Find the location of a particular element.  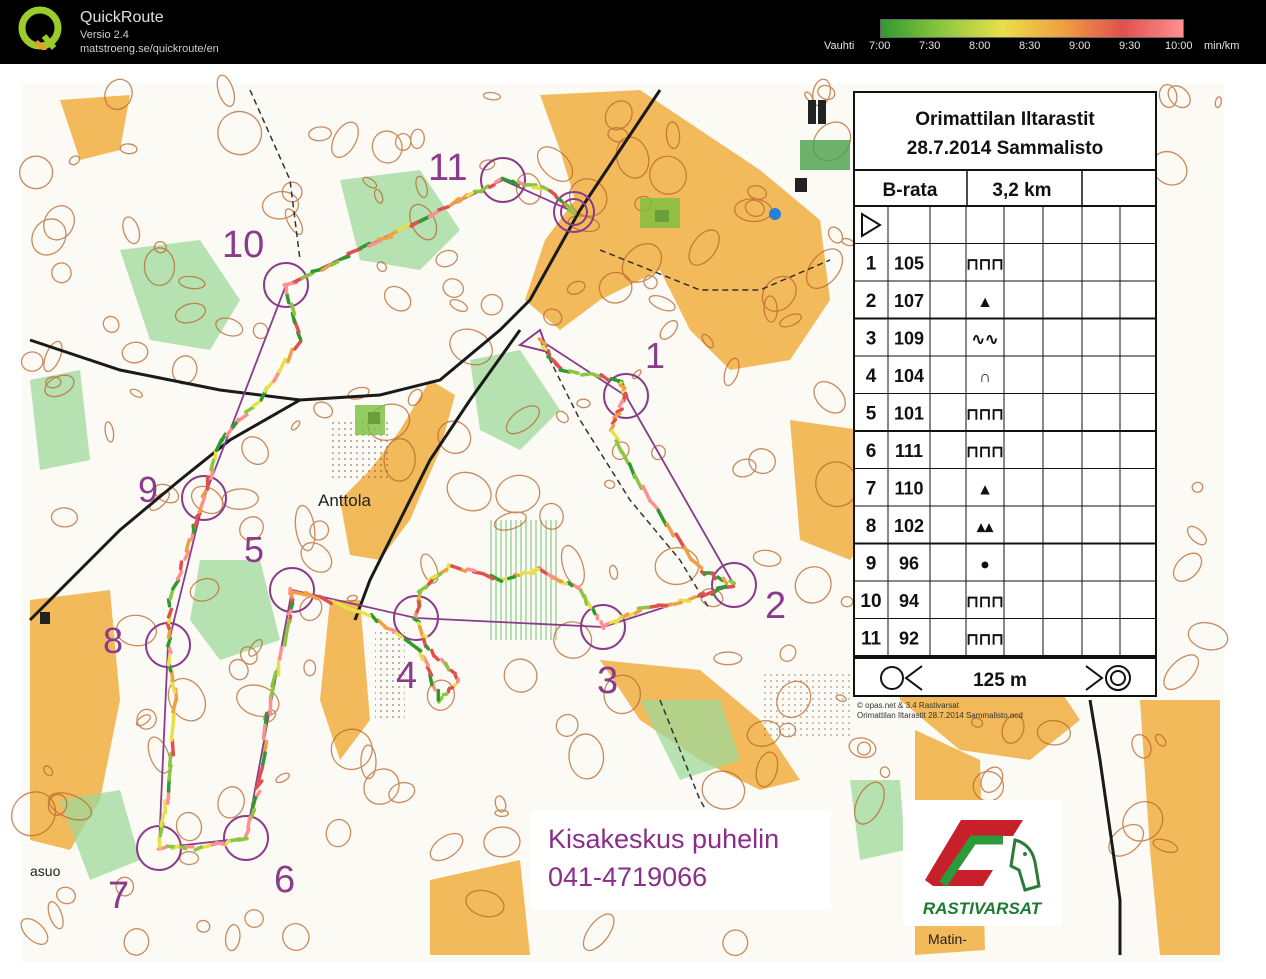

control-row-number: 7 is located at coordinates (871, 489).